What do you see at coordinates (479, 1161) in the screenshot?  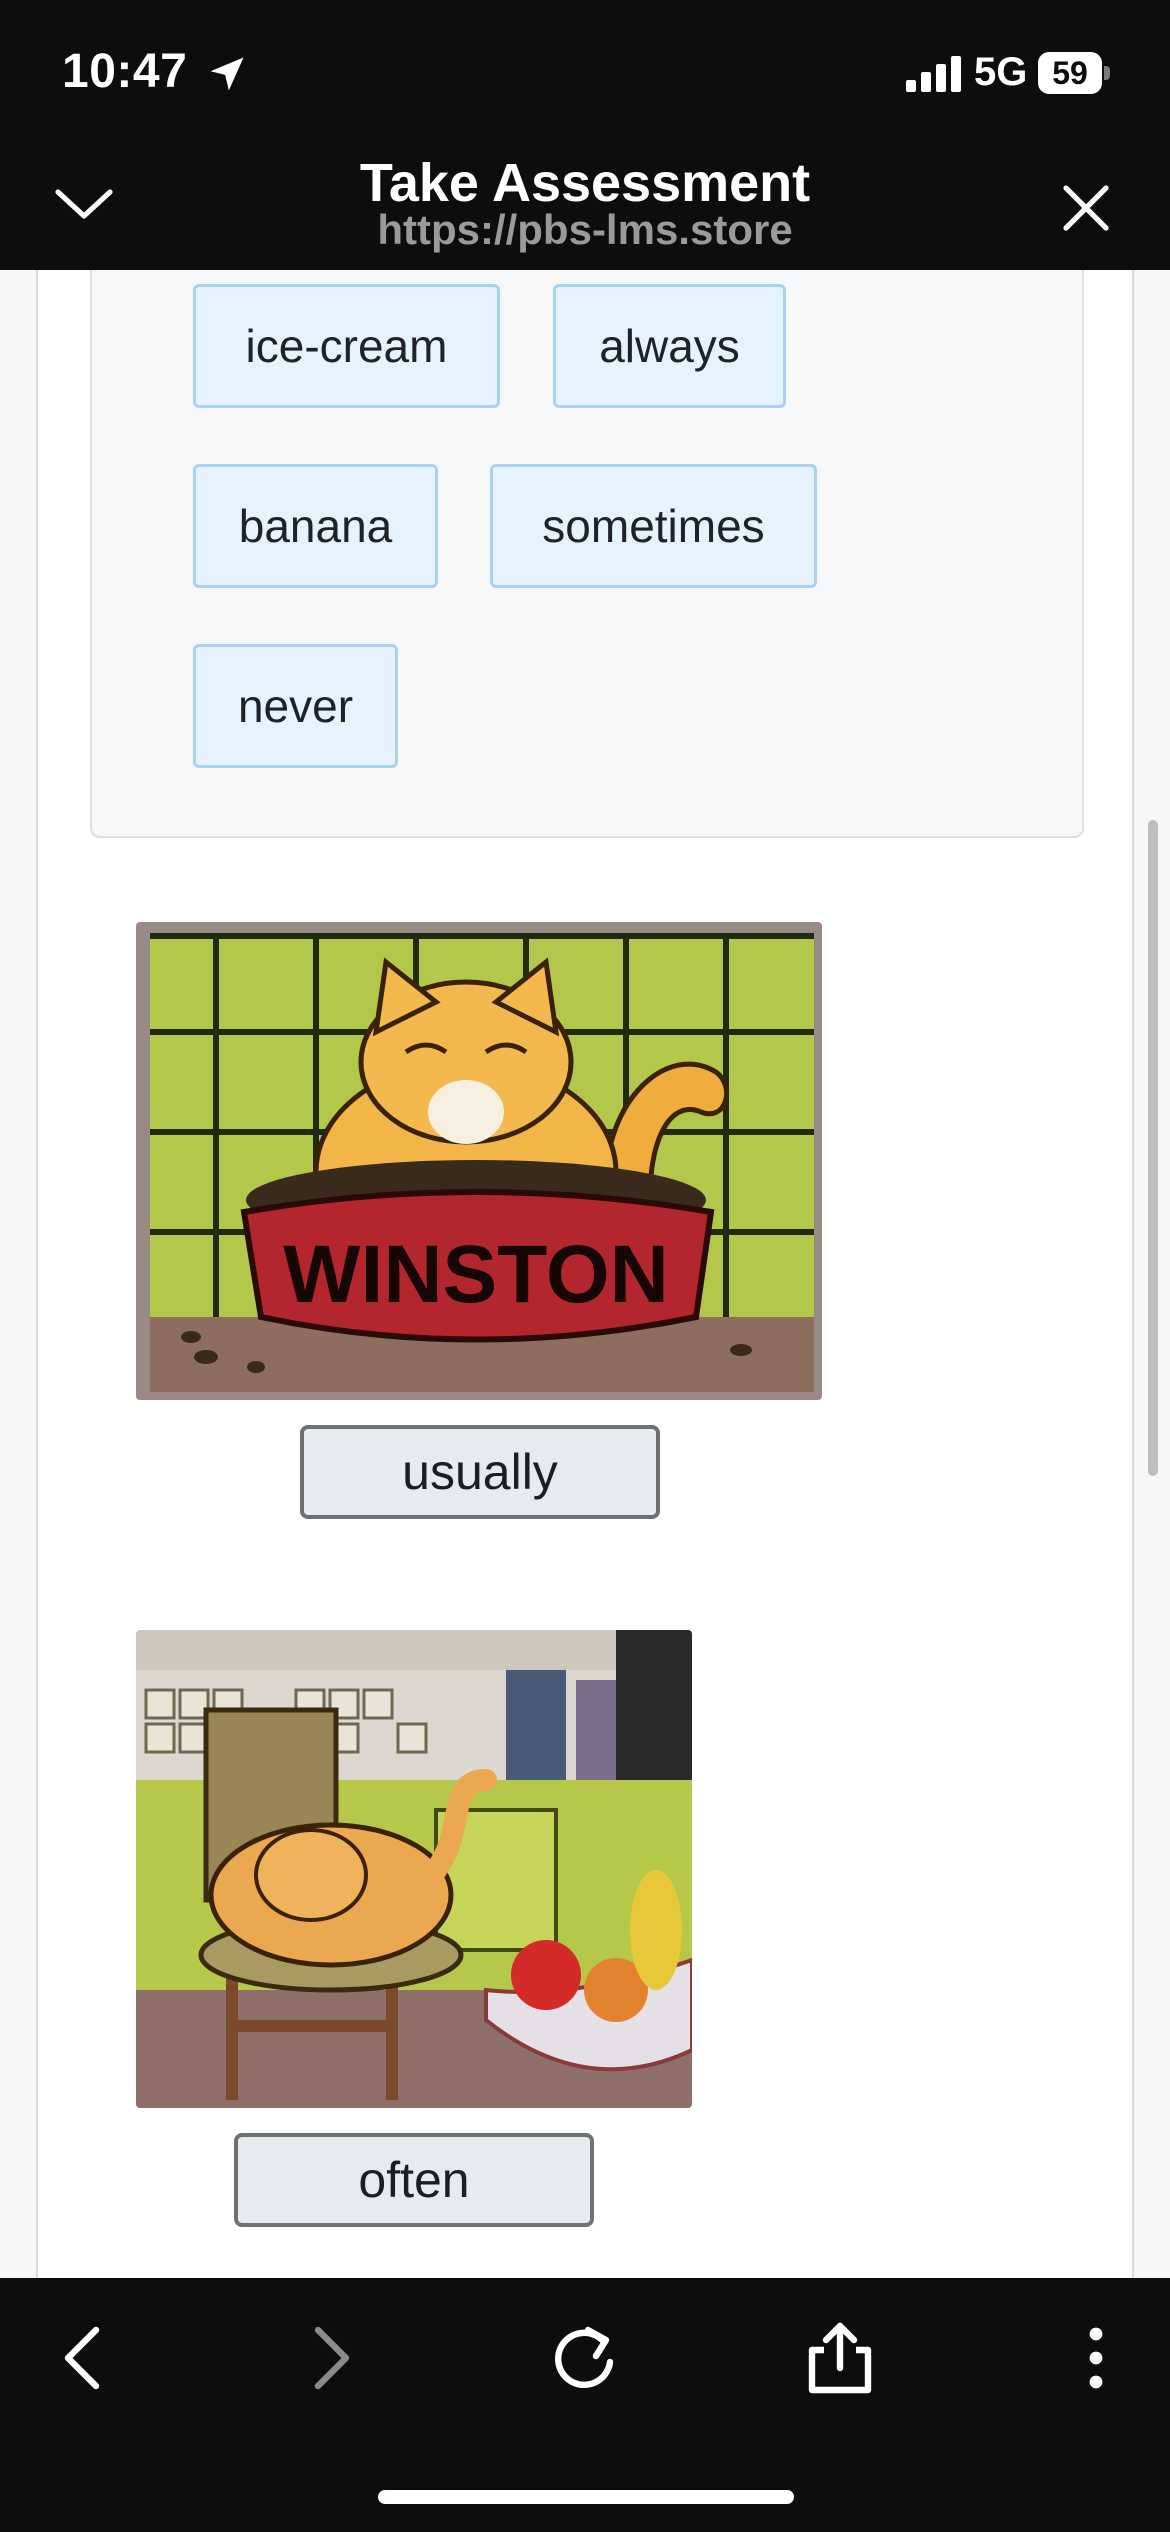 I see `question-picture-cat-eating: WINSTON` at bounding box center [479, 1161].